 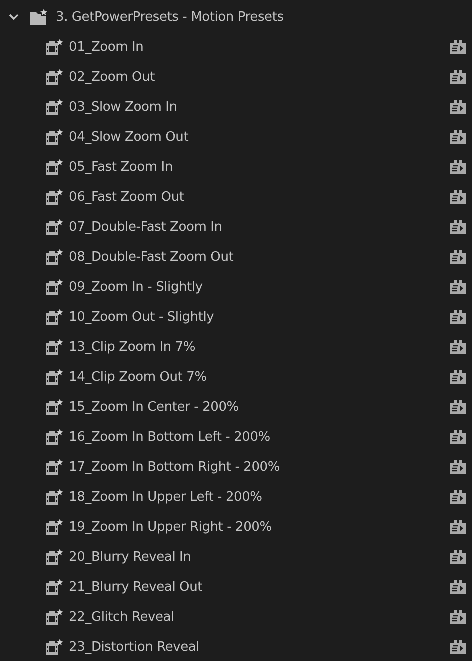 What do you see at coordinates (259, 47) in the screenshot?
I see `preset-name: 01_Zoom In` at bounding box center [259, 47].